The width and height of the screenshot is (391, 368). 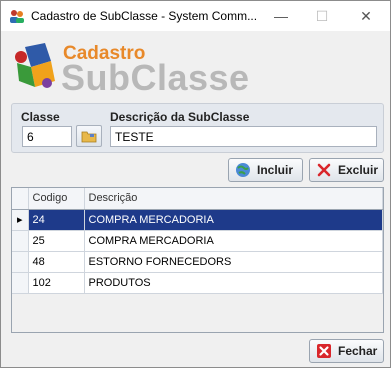 I want to click on row-indicator-header, so click(x=20, y=199).